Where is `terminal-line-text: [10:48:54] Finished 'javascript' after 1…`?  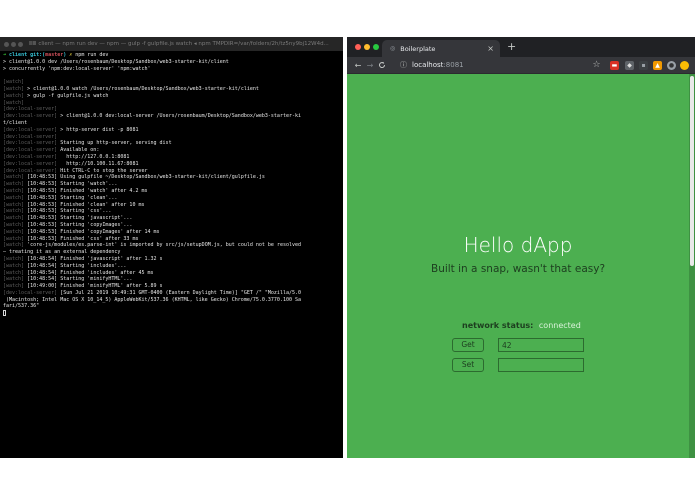 terminal-line-text: [10:48:54] Finished 'javascript' after 1… is located at coordinates (93, 258).